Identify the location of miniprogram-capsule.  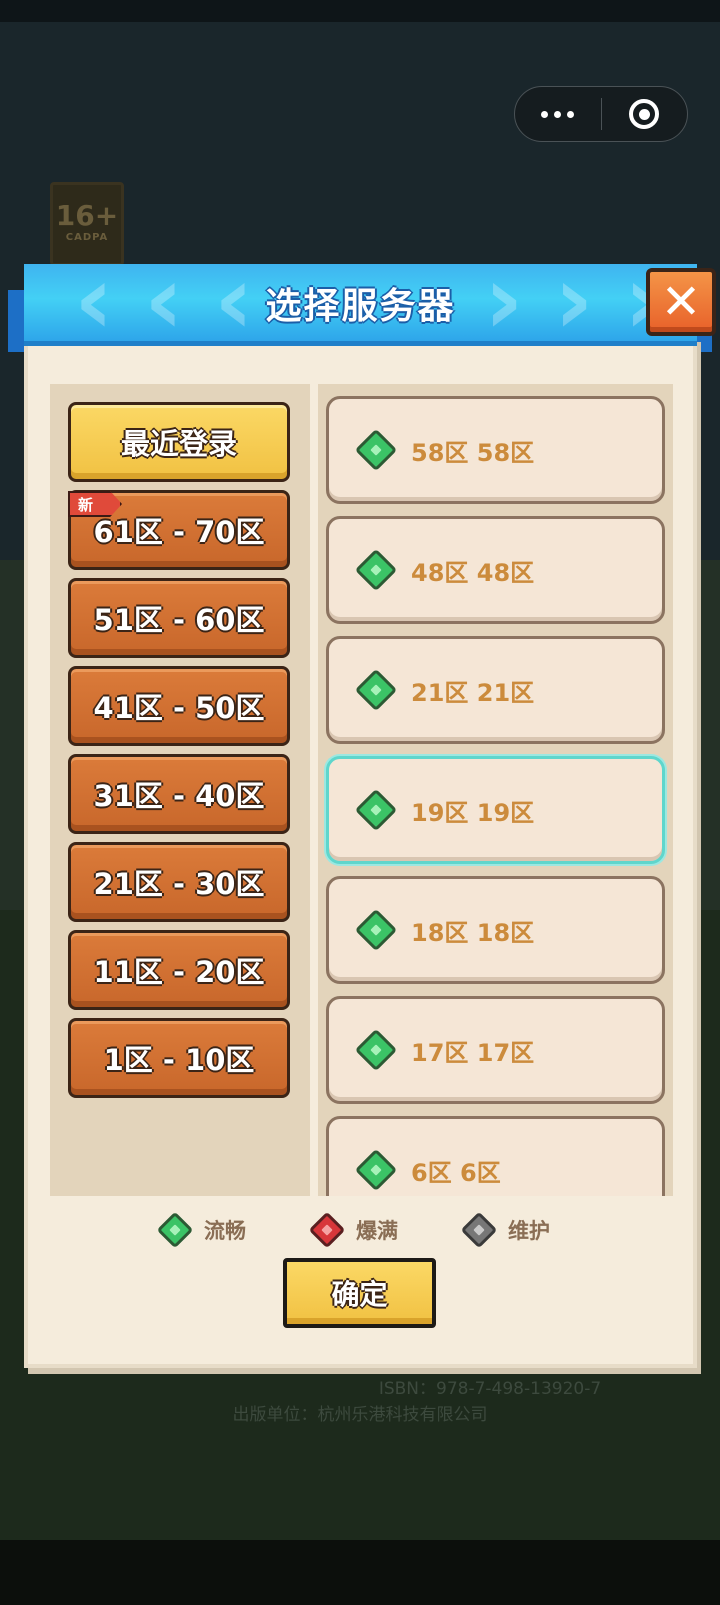
(601, 114).